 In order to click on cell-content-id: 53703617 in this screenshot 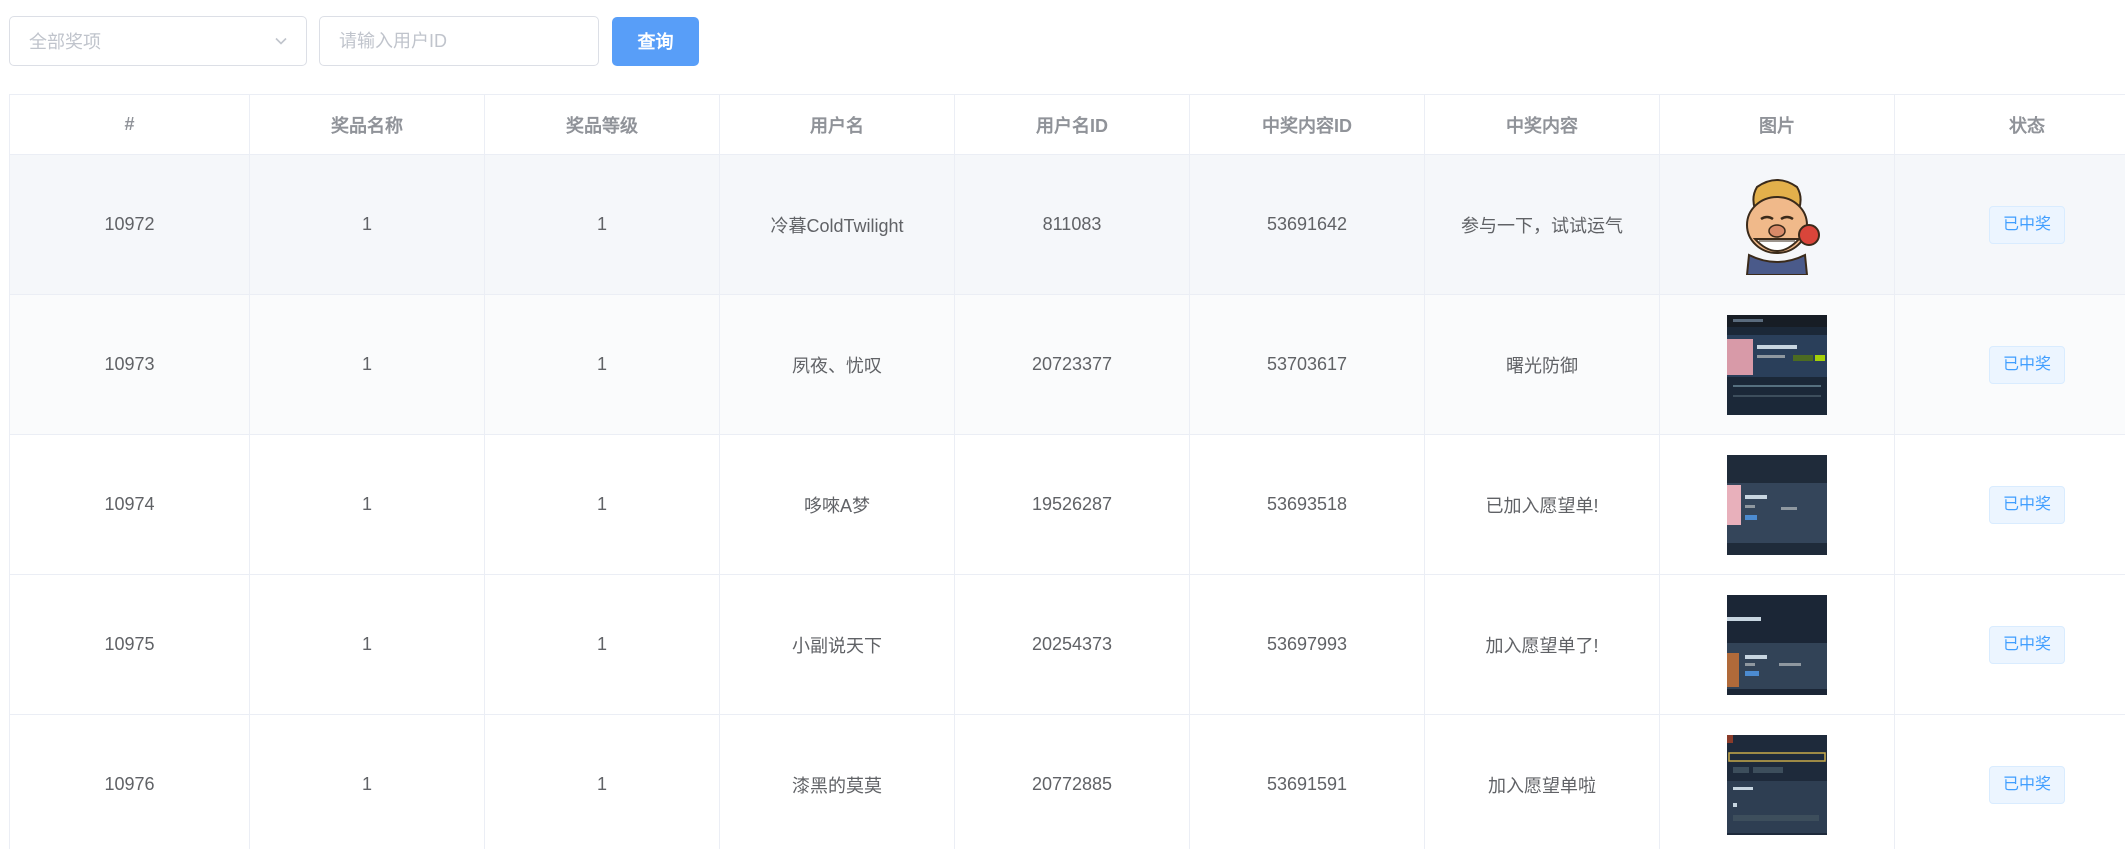, I will do `click(1307, 364)`.